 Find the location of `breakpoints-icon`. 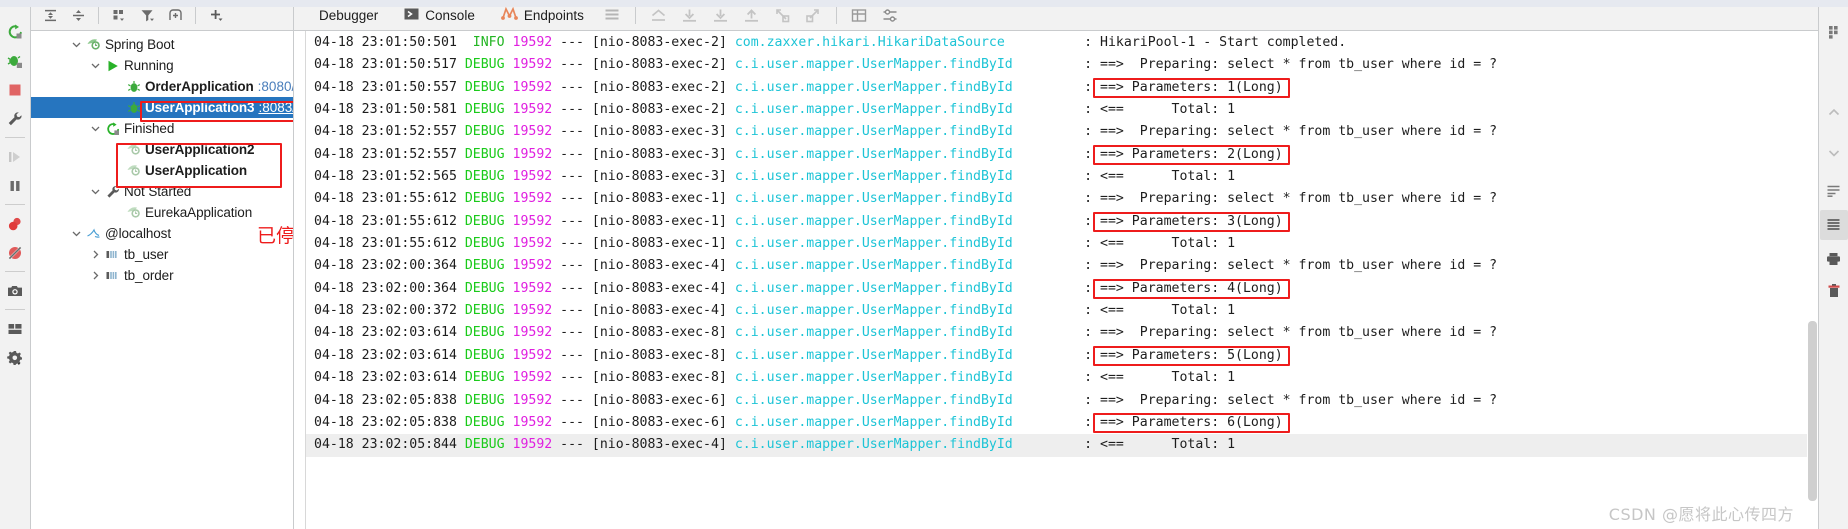

breakpoints-icon is located at coordinates (15, 223).